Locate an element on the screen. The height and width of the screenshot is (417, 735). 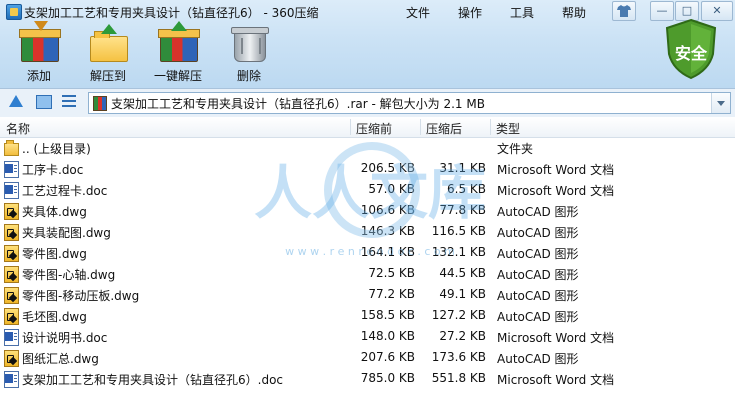
file-compressed-size: 72.5 KB is located at coordinates (391, 273).